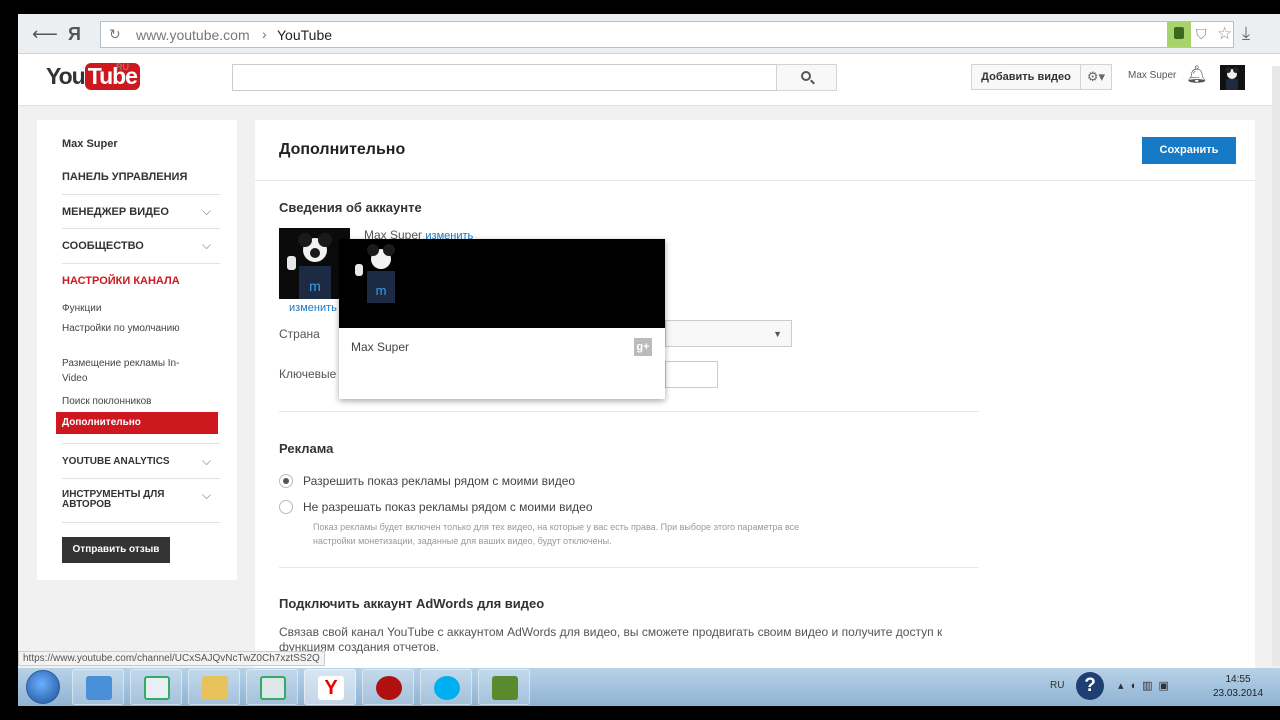 The height and width of the screenshot is (720, 1280). Describe the element at coordinates (350, 207) in the screenshot. I see `account-section-title: Сведения об аккаунте` at that location.